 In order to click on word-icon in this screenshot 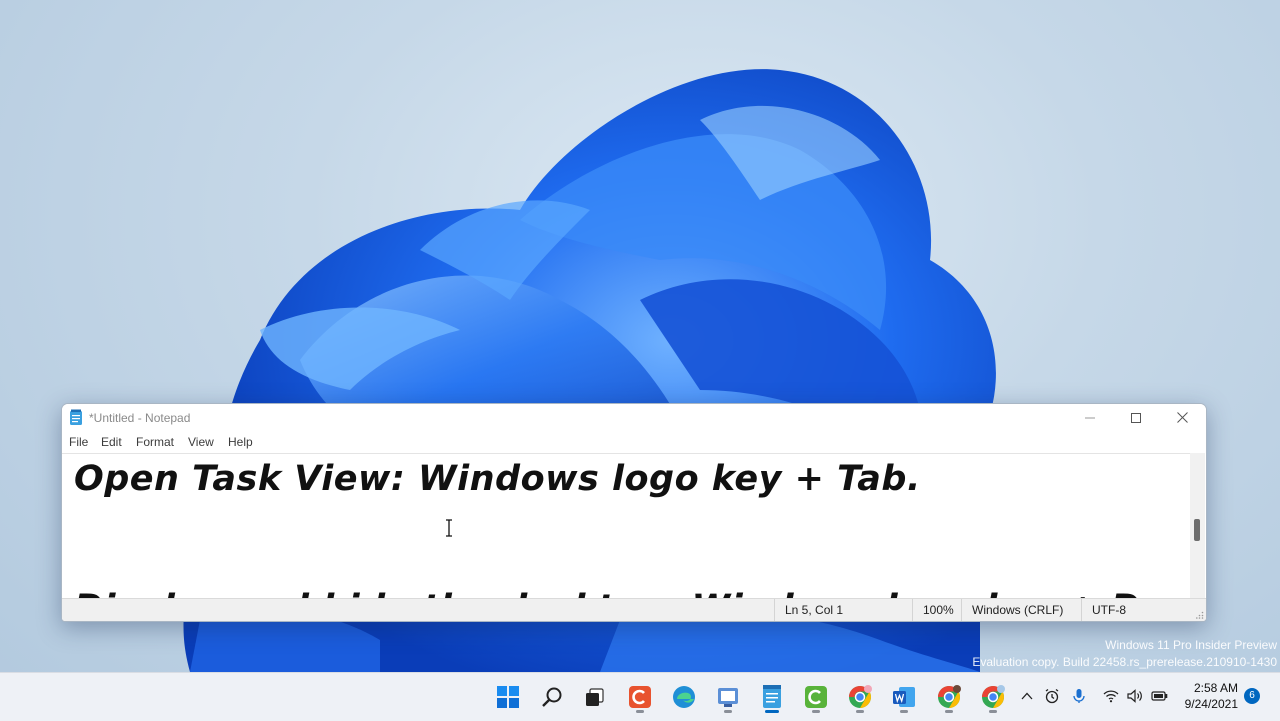, I will do `click(904, 697)`.